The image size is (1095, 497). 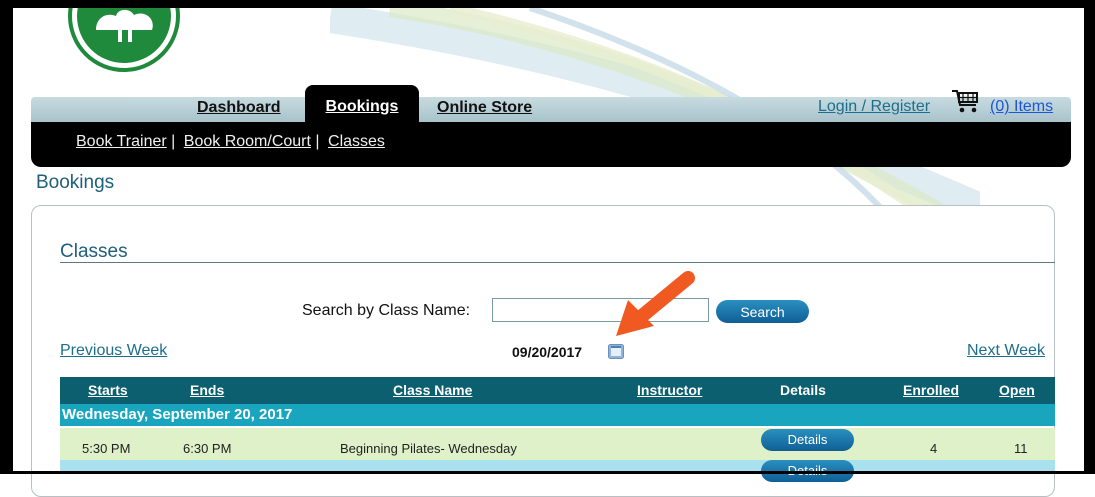 What do you see at coordinates (934, 448) in the screenshot?
I see `cell-enrolled: 4` at bounding box center [934, 448].